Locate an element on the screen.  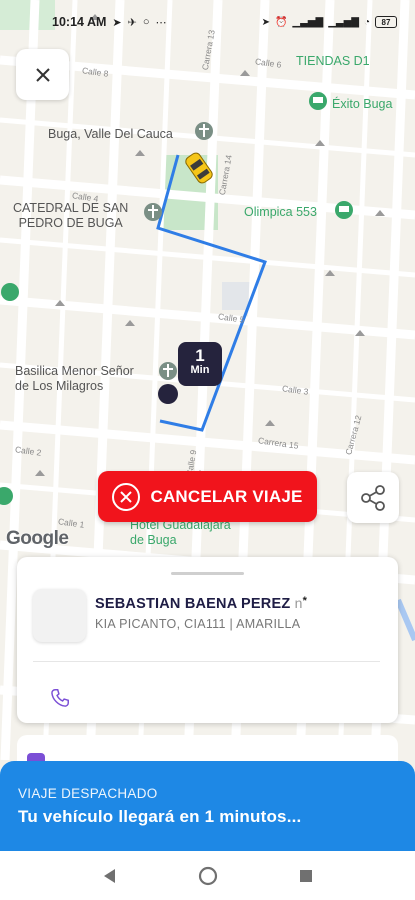
share-icon is located at coordinates (373, 497).